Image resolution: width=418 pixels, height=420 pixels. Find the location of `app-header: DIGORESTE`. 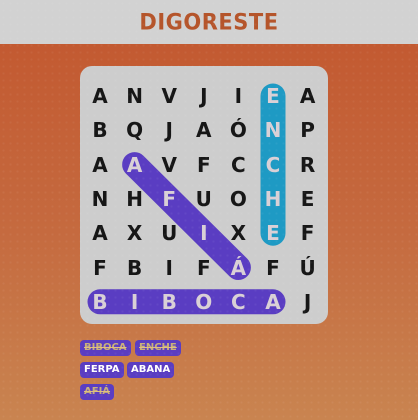

app-header: DIGORESTE is located at coordinates (209, 22).